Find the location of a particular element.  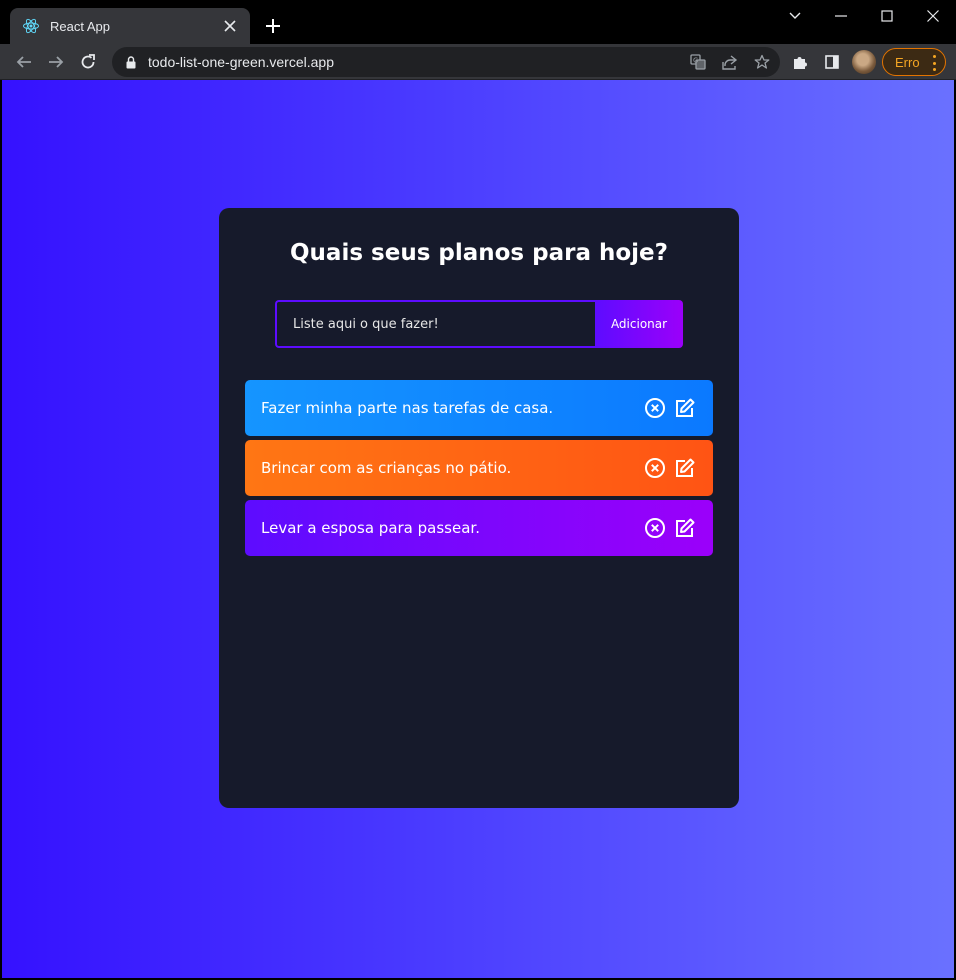

window-close-icon is located at coordinates (933, 16).